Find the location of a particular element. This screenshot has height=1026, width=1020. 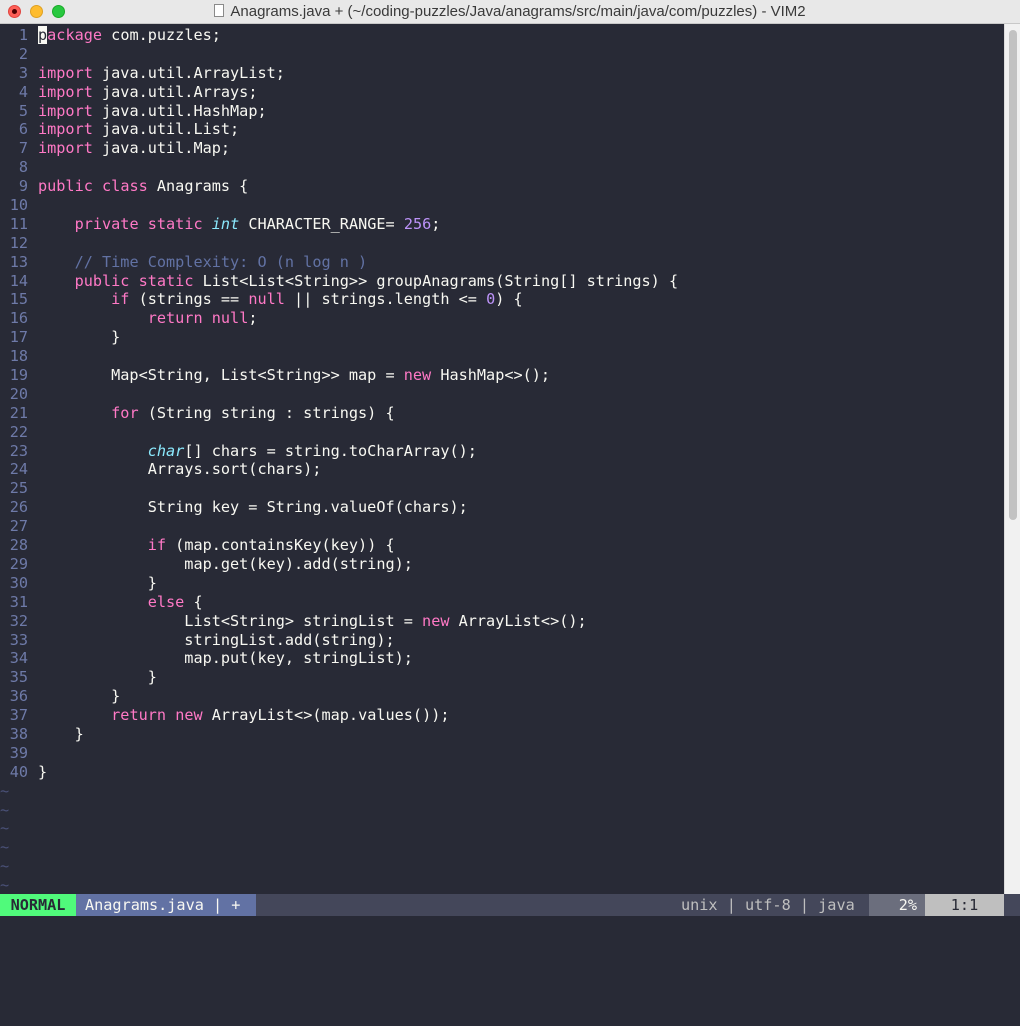

line-number: 31 is located at coordinates (18, 601).